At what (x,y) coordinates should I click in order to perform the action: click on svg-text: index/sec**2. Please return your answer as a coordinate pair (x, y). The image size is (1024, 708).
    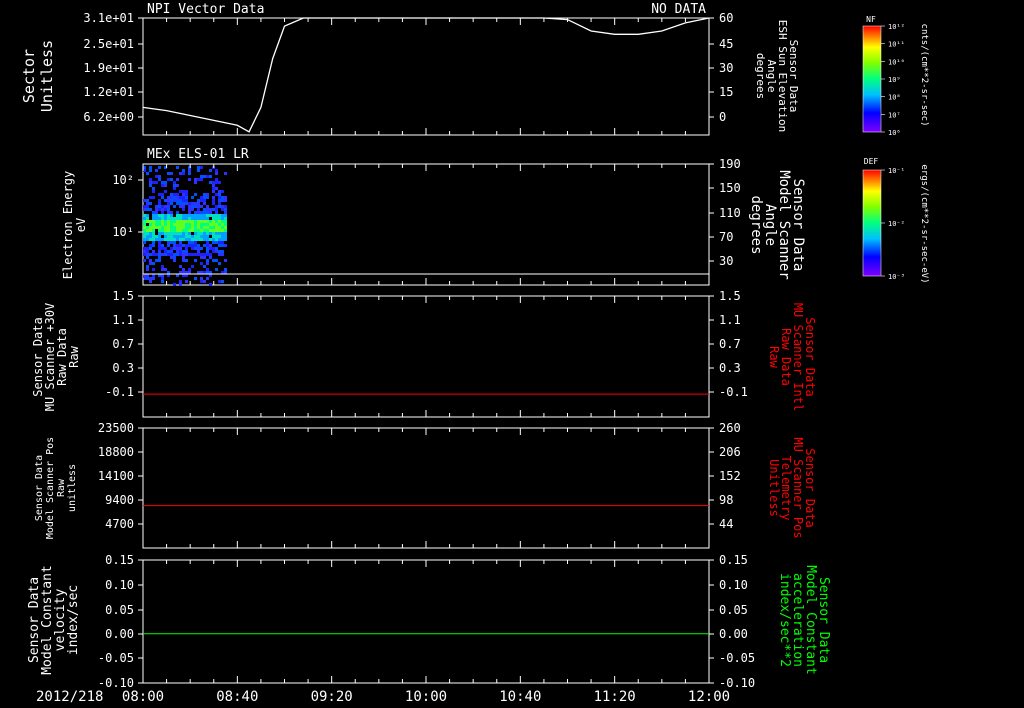
    Looking at the image, I should click on (784, 620).